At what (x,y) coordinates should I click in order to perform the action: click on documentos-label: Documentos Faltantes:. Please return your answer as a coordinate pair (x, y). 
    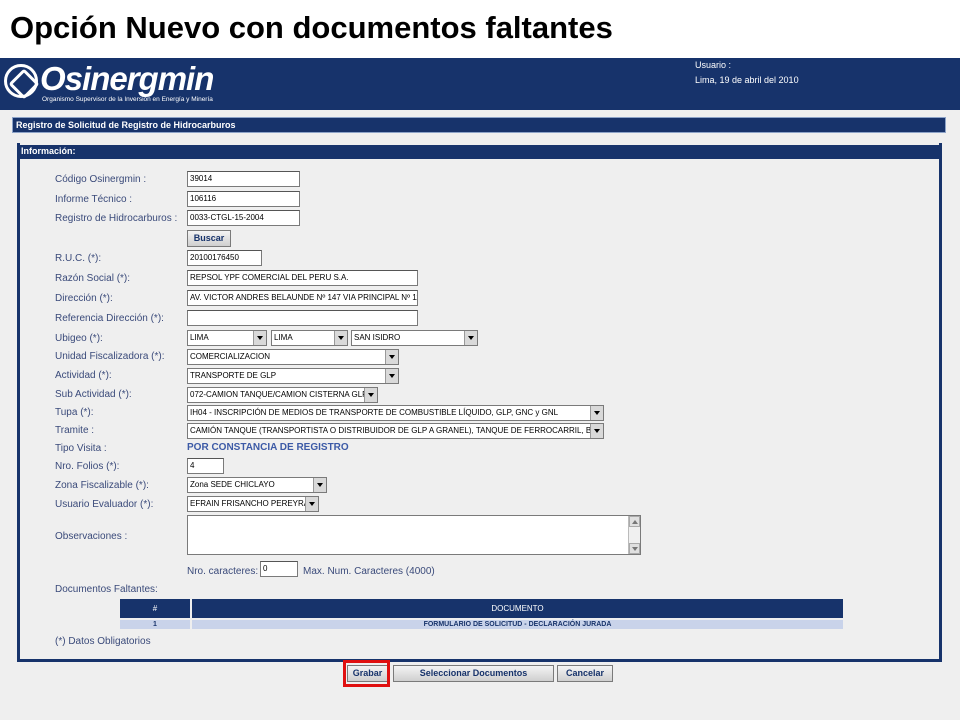
    Looking at the image, I should click on (106, 589).